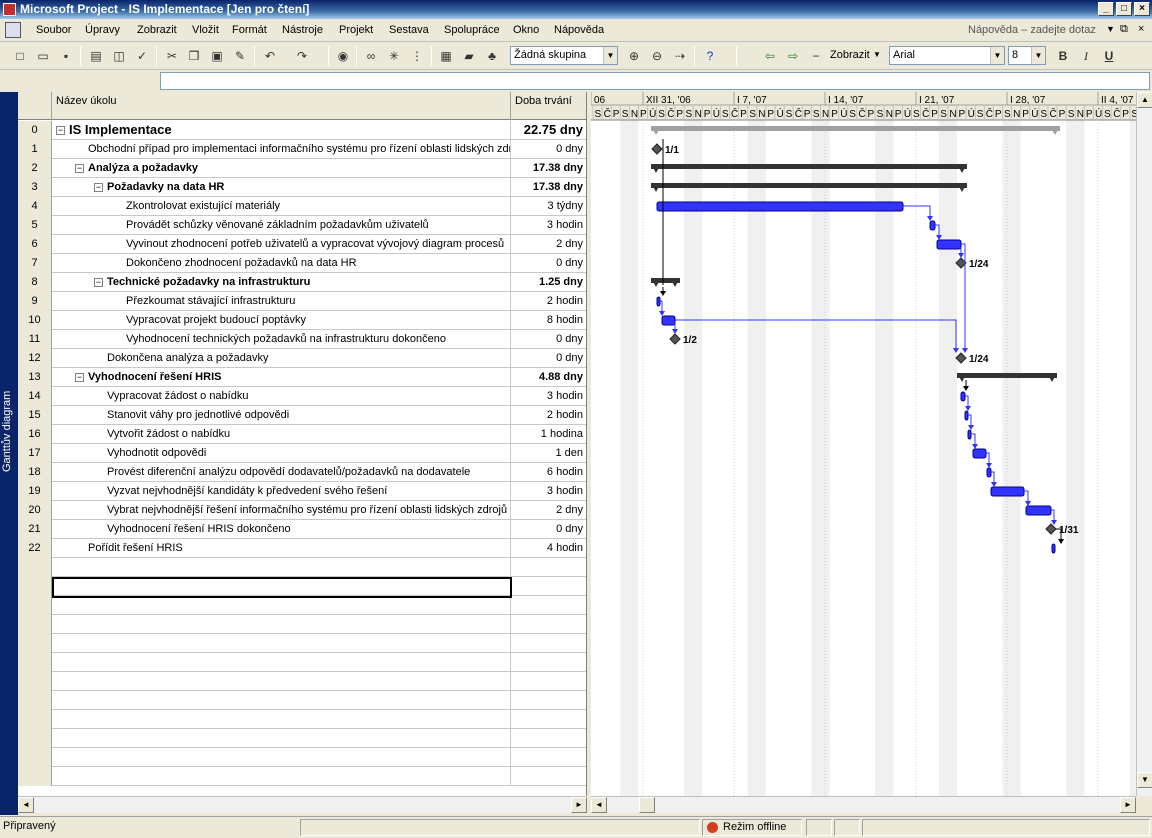  What do you see at coordinates (281, 434) in the screenshot?
I see `task-name: Vytvořit žádost o nabídku` at bounding box center [281, 434].